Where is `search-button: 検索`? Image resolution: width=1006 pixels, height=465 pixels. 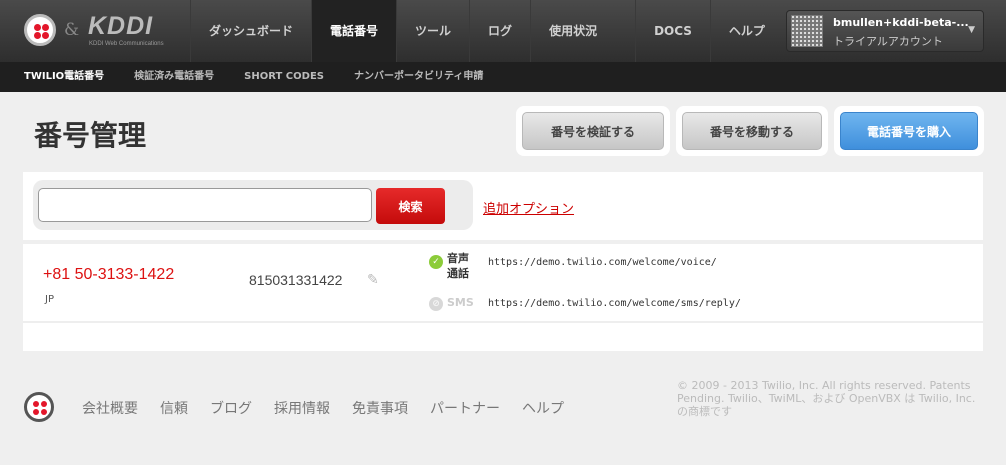 search-button: 検索 is located at coordinates (410, 206).